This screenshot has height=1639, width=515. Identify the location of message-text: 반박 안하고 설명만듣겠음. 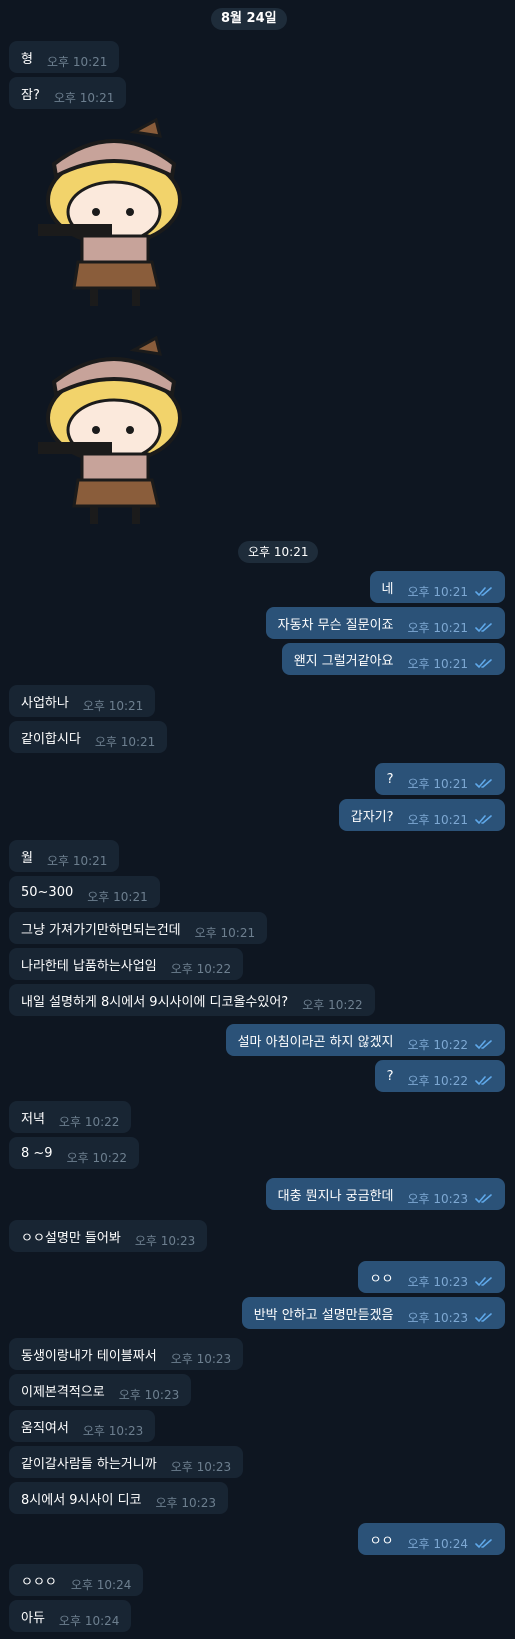
(323, 1315).